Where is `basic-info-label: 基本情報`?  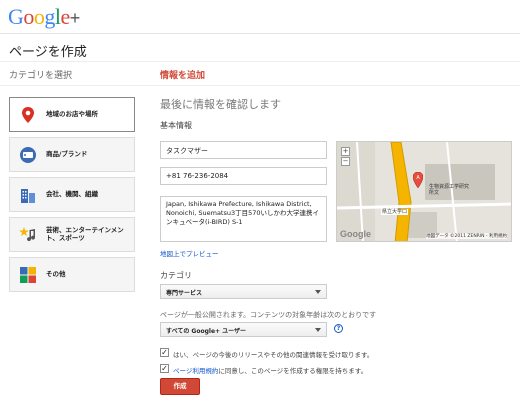
basic-info-label: 基本情報 is located at coordinates (176, 125).